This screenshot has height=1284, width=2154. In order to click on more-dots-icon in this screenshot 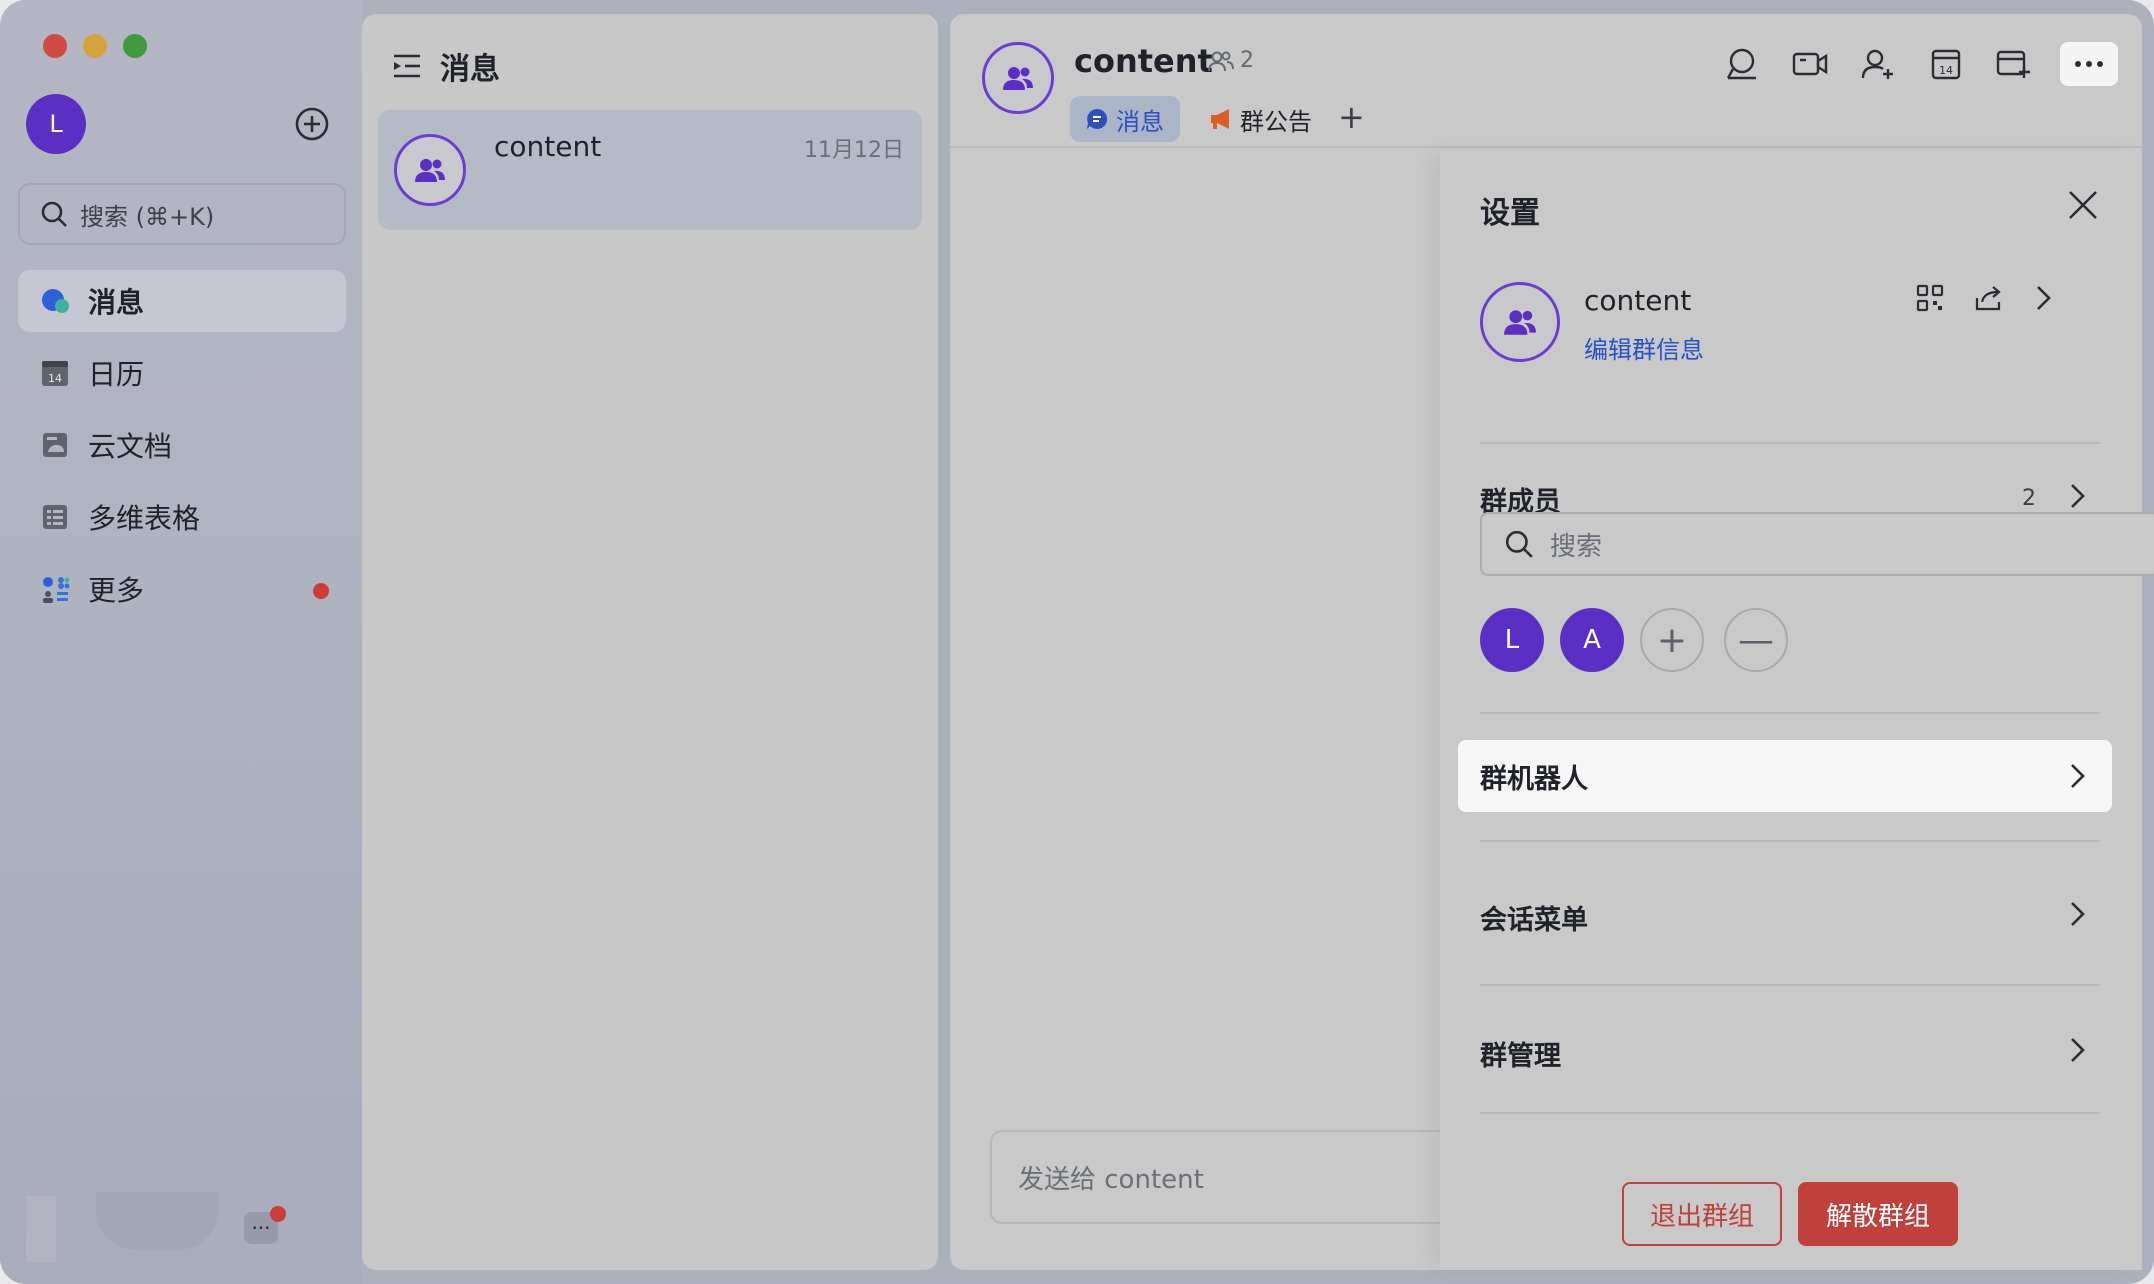, I will do `click(2089, 64)`.